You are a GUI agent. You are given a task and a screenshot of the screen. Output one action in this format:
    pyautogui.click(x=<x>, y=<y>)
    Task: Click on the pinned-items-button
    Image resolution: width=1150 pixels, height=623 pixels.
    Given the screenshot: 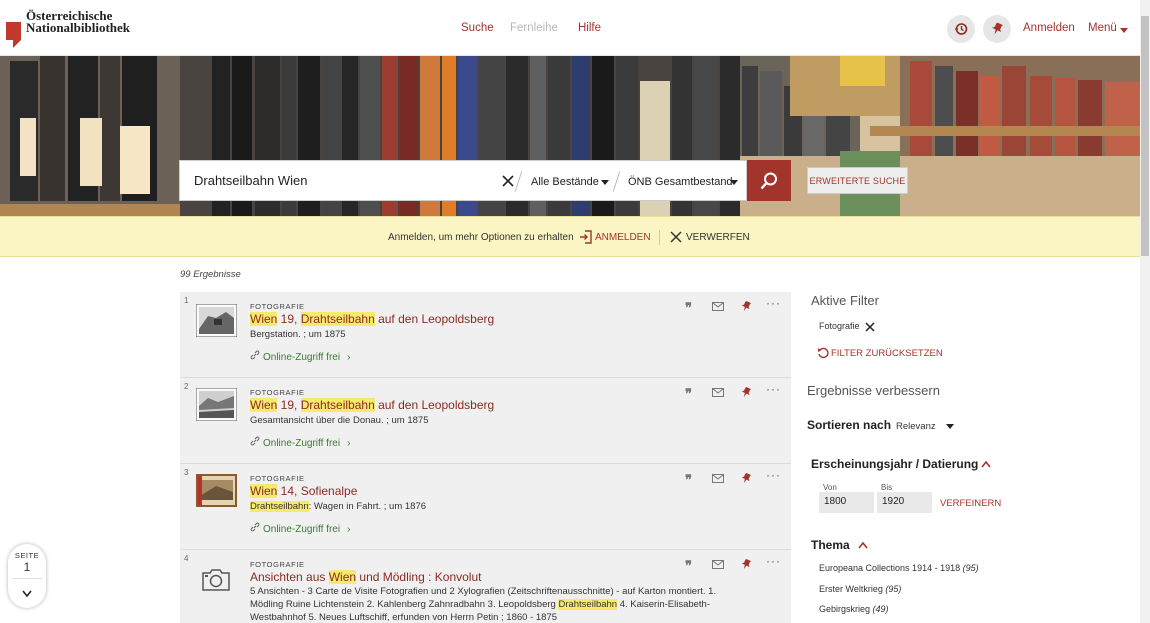 What is the action you would take?
    pyautogui.click(x=997, y=29)
    